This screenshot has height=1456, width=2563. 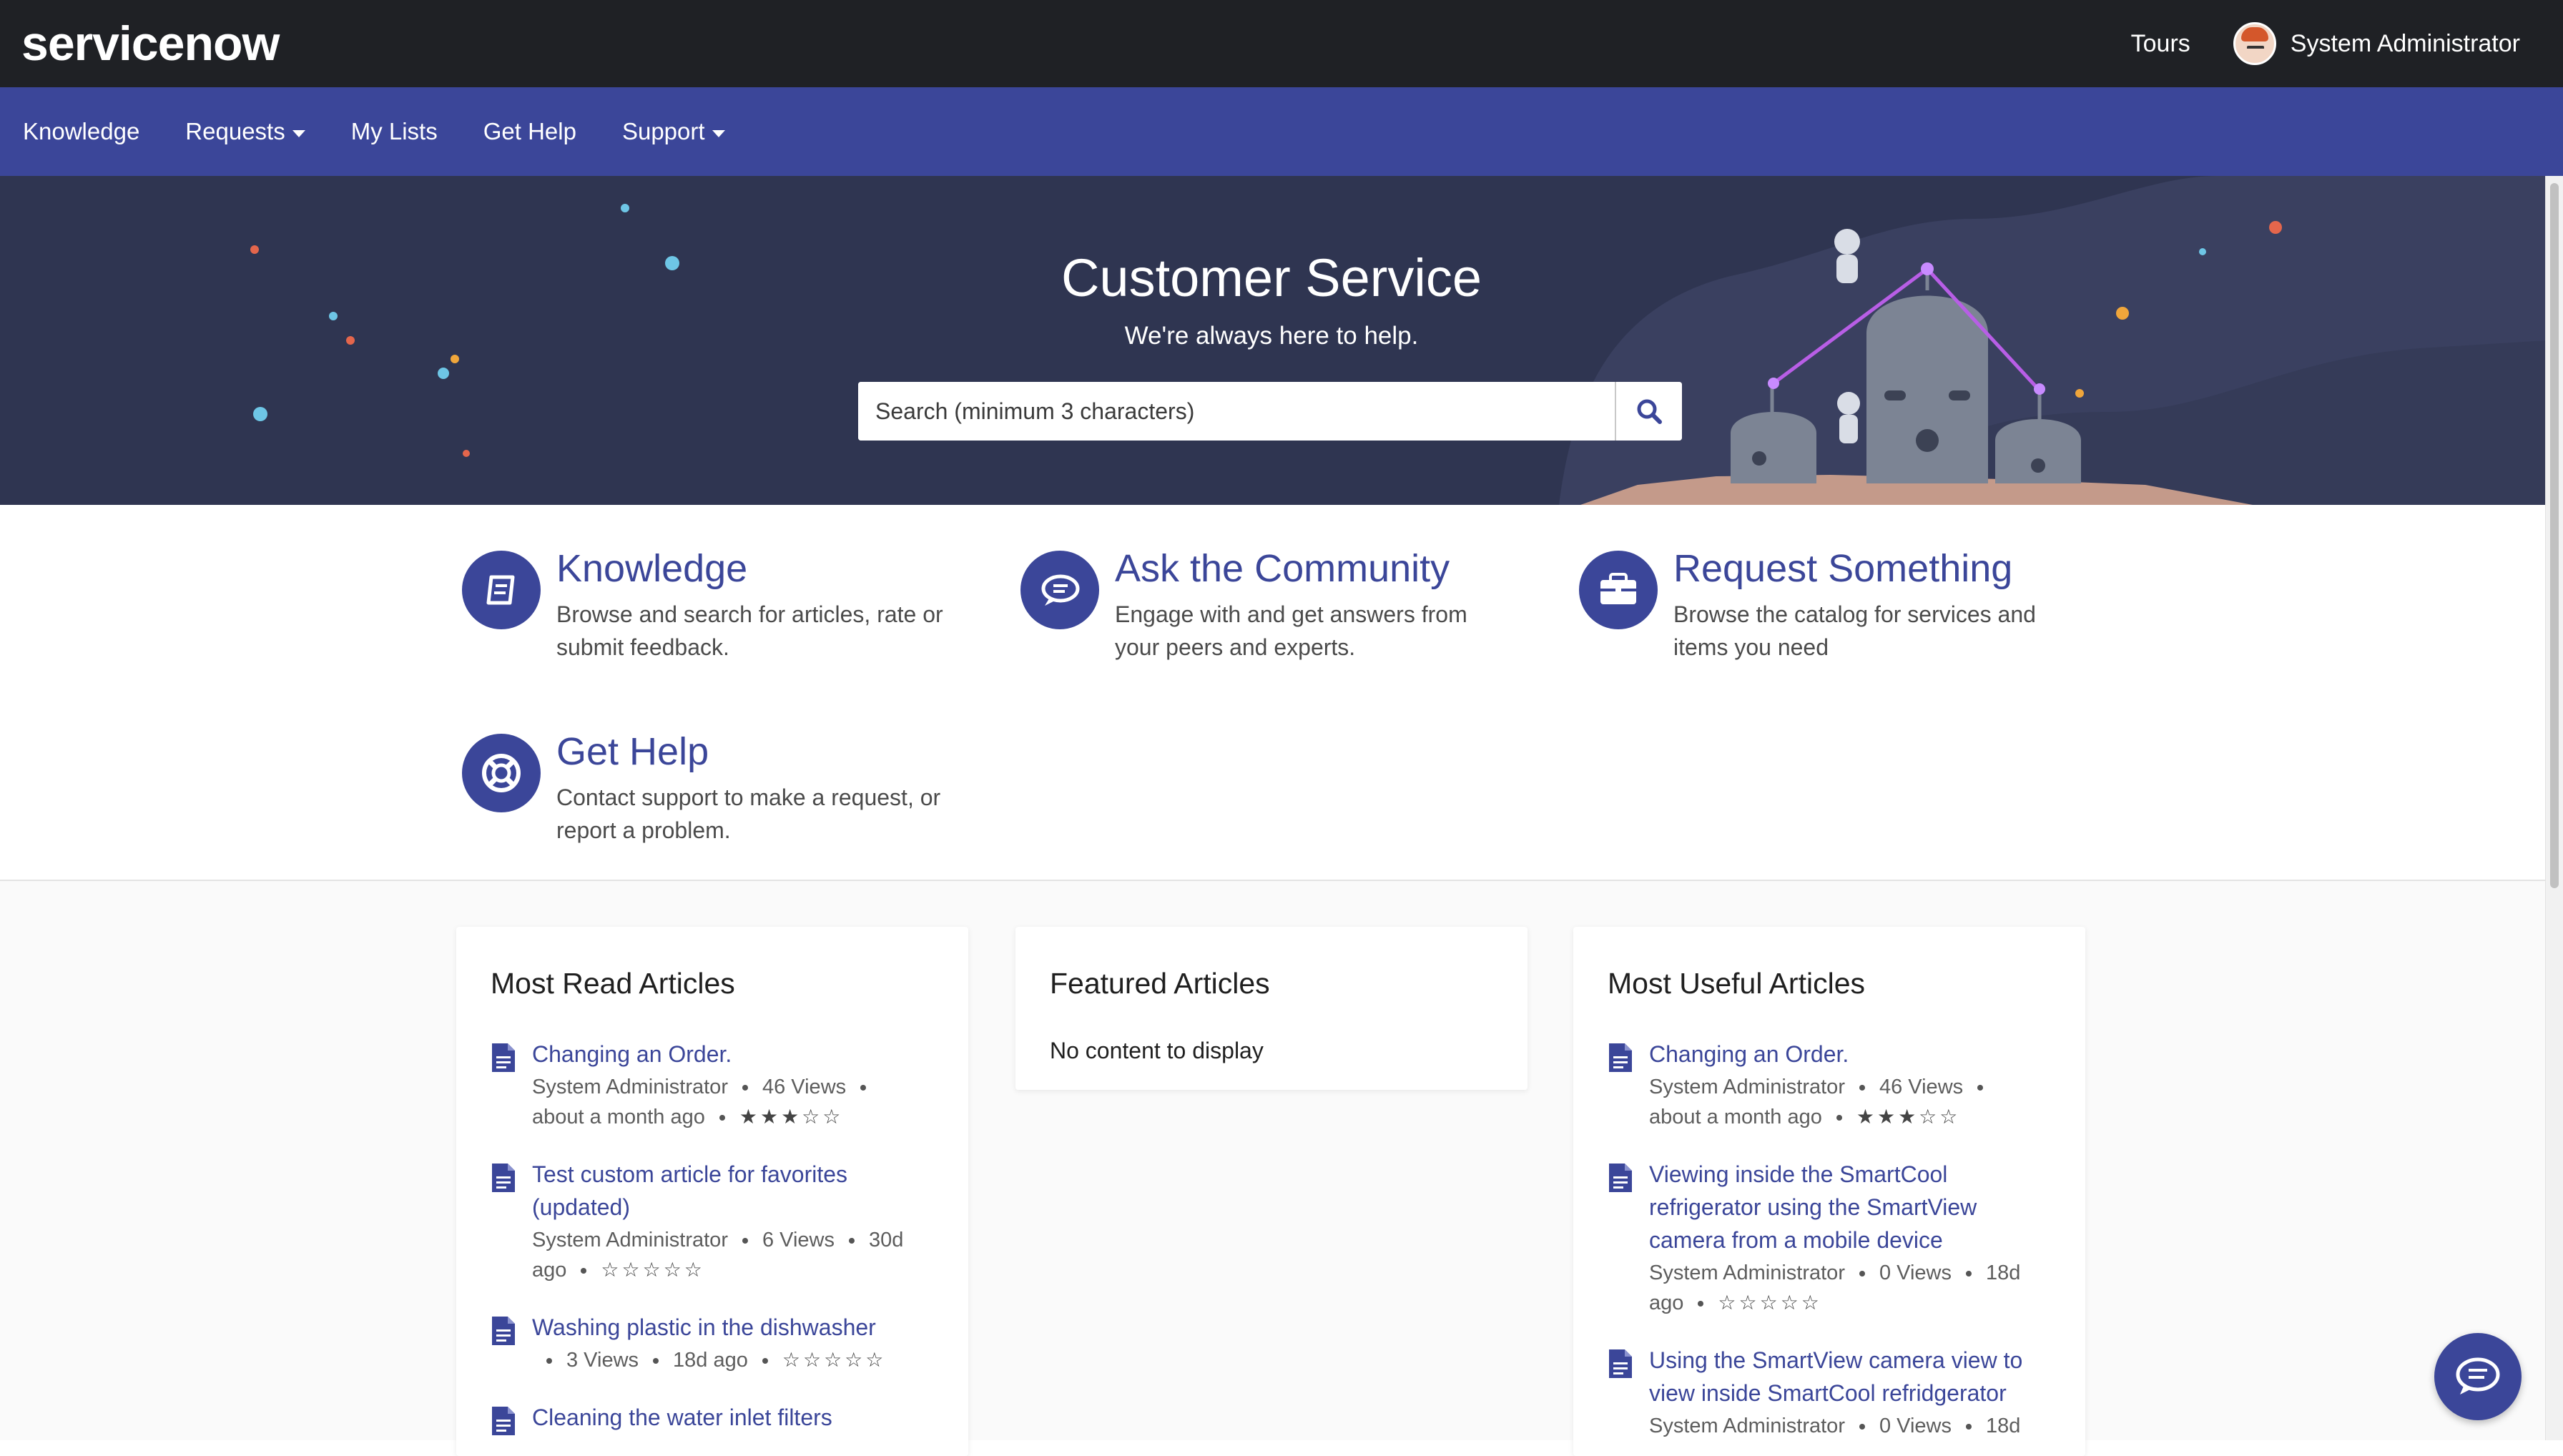 I want to click on article-title-link: Cleaning the water inlet filters, so click(x=682, y=1417).